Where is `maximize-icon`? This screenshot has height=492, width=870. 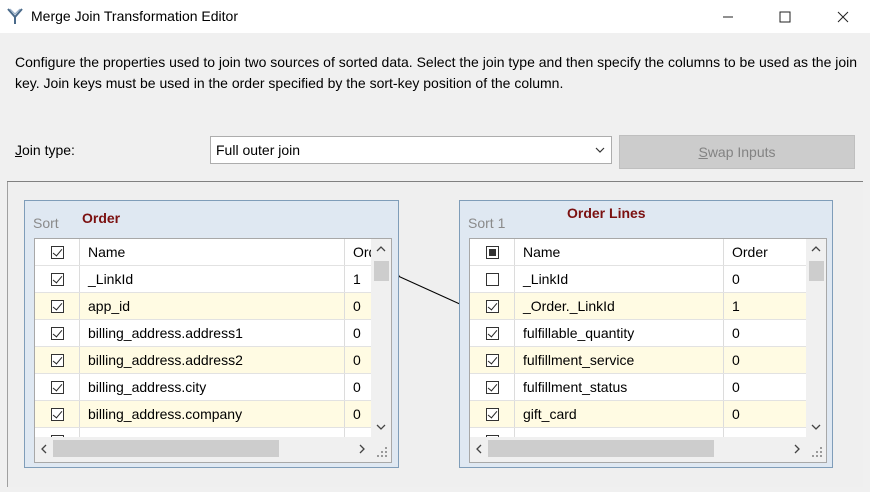
maximize-icon is located at coordinates (785, 16).